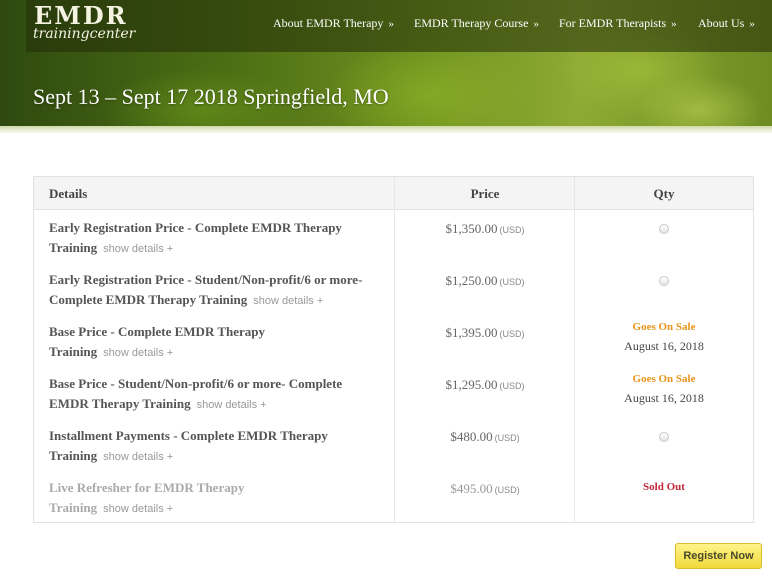  I want to click on sold-out-label: Sold Out, so click(664, 487).